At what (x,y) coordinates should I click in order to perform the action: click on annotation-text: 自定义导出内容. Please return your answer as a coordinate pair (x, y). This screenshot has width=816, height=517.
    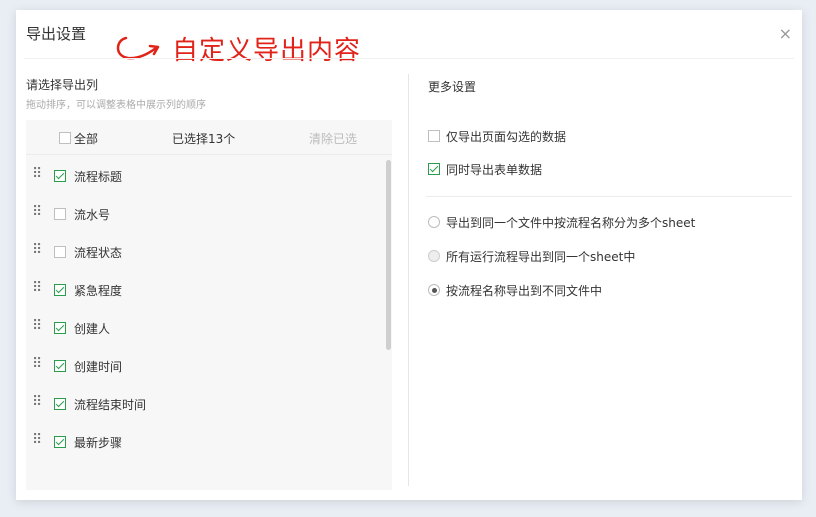
    Looking at the image, I should click on (267, 51).